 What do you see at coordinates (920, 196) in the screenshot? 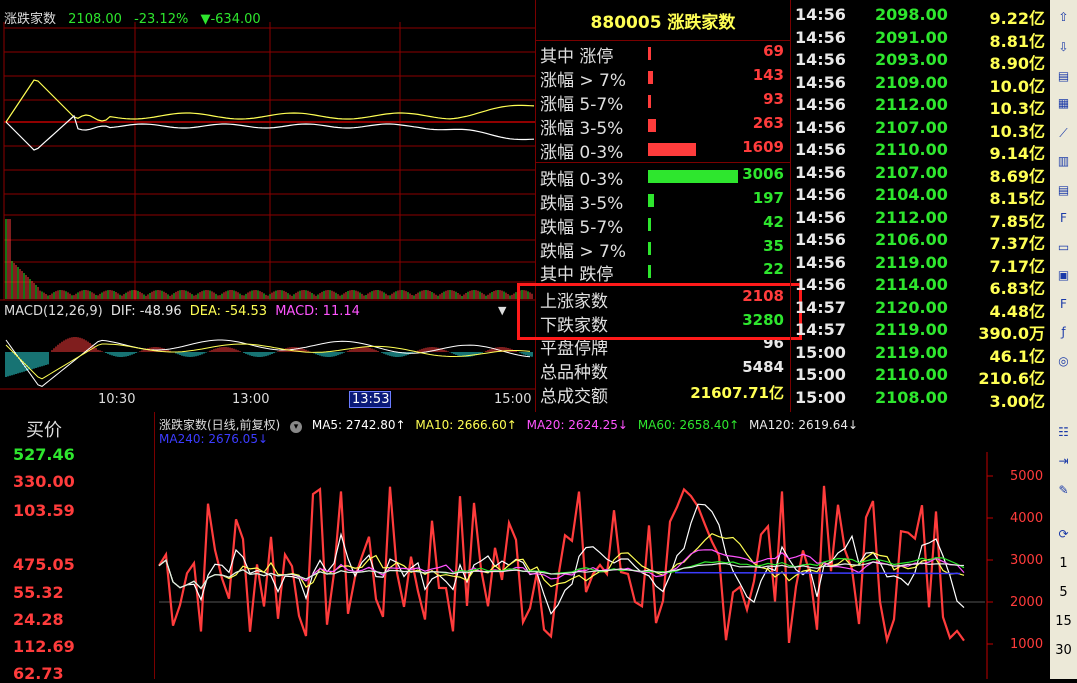
I see `tick-row: 14:56 2104.00 8.15亿` at bounding box center [920, 196].